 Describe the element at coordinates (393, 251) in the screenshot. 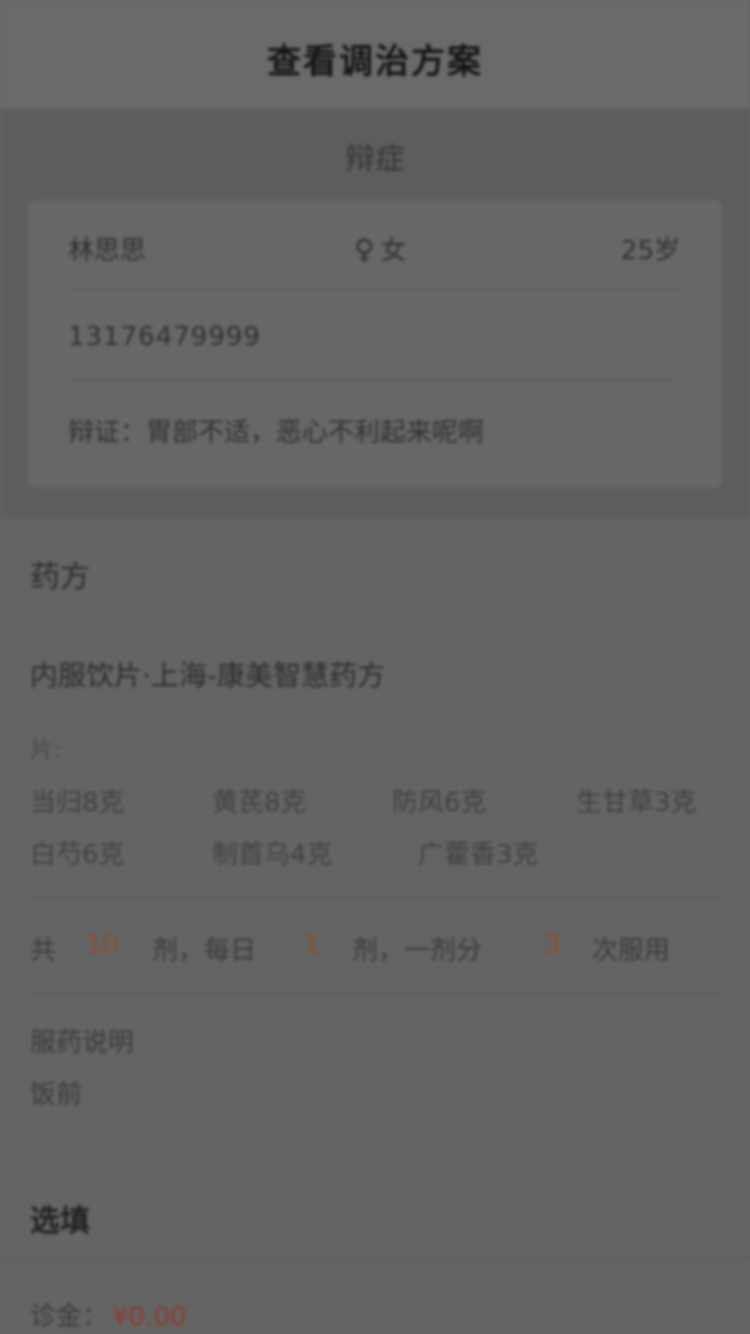

I see `gender-label: 女` at that location.